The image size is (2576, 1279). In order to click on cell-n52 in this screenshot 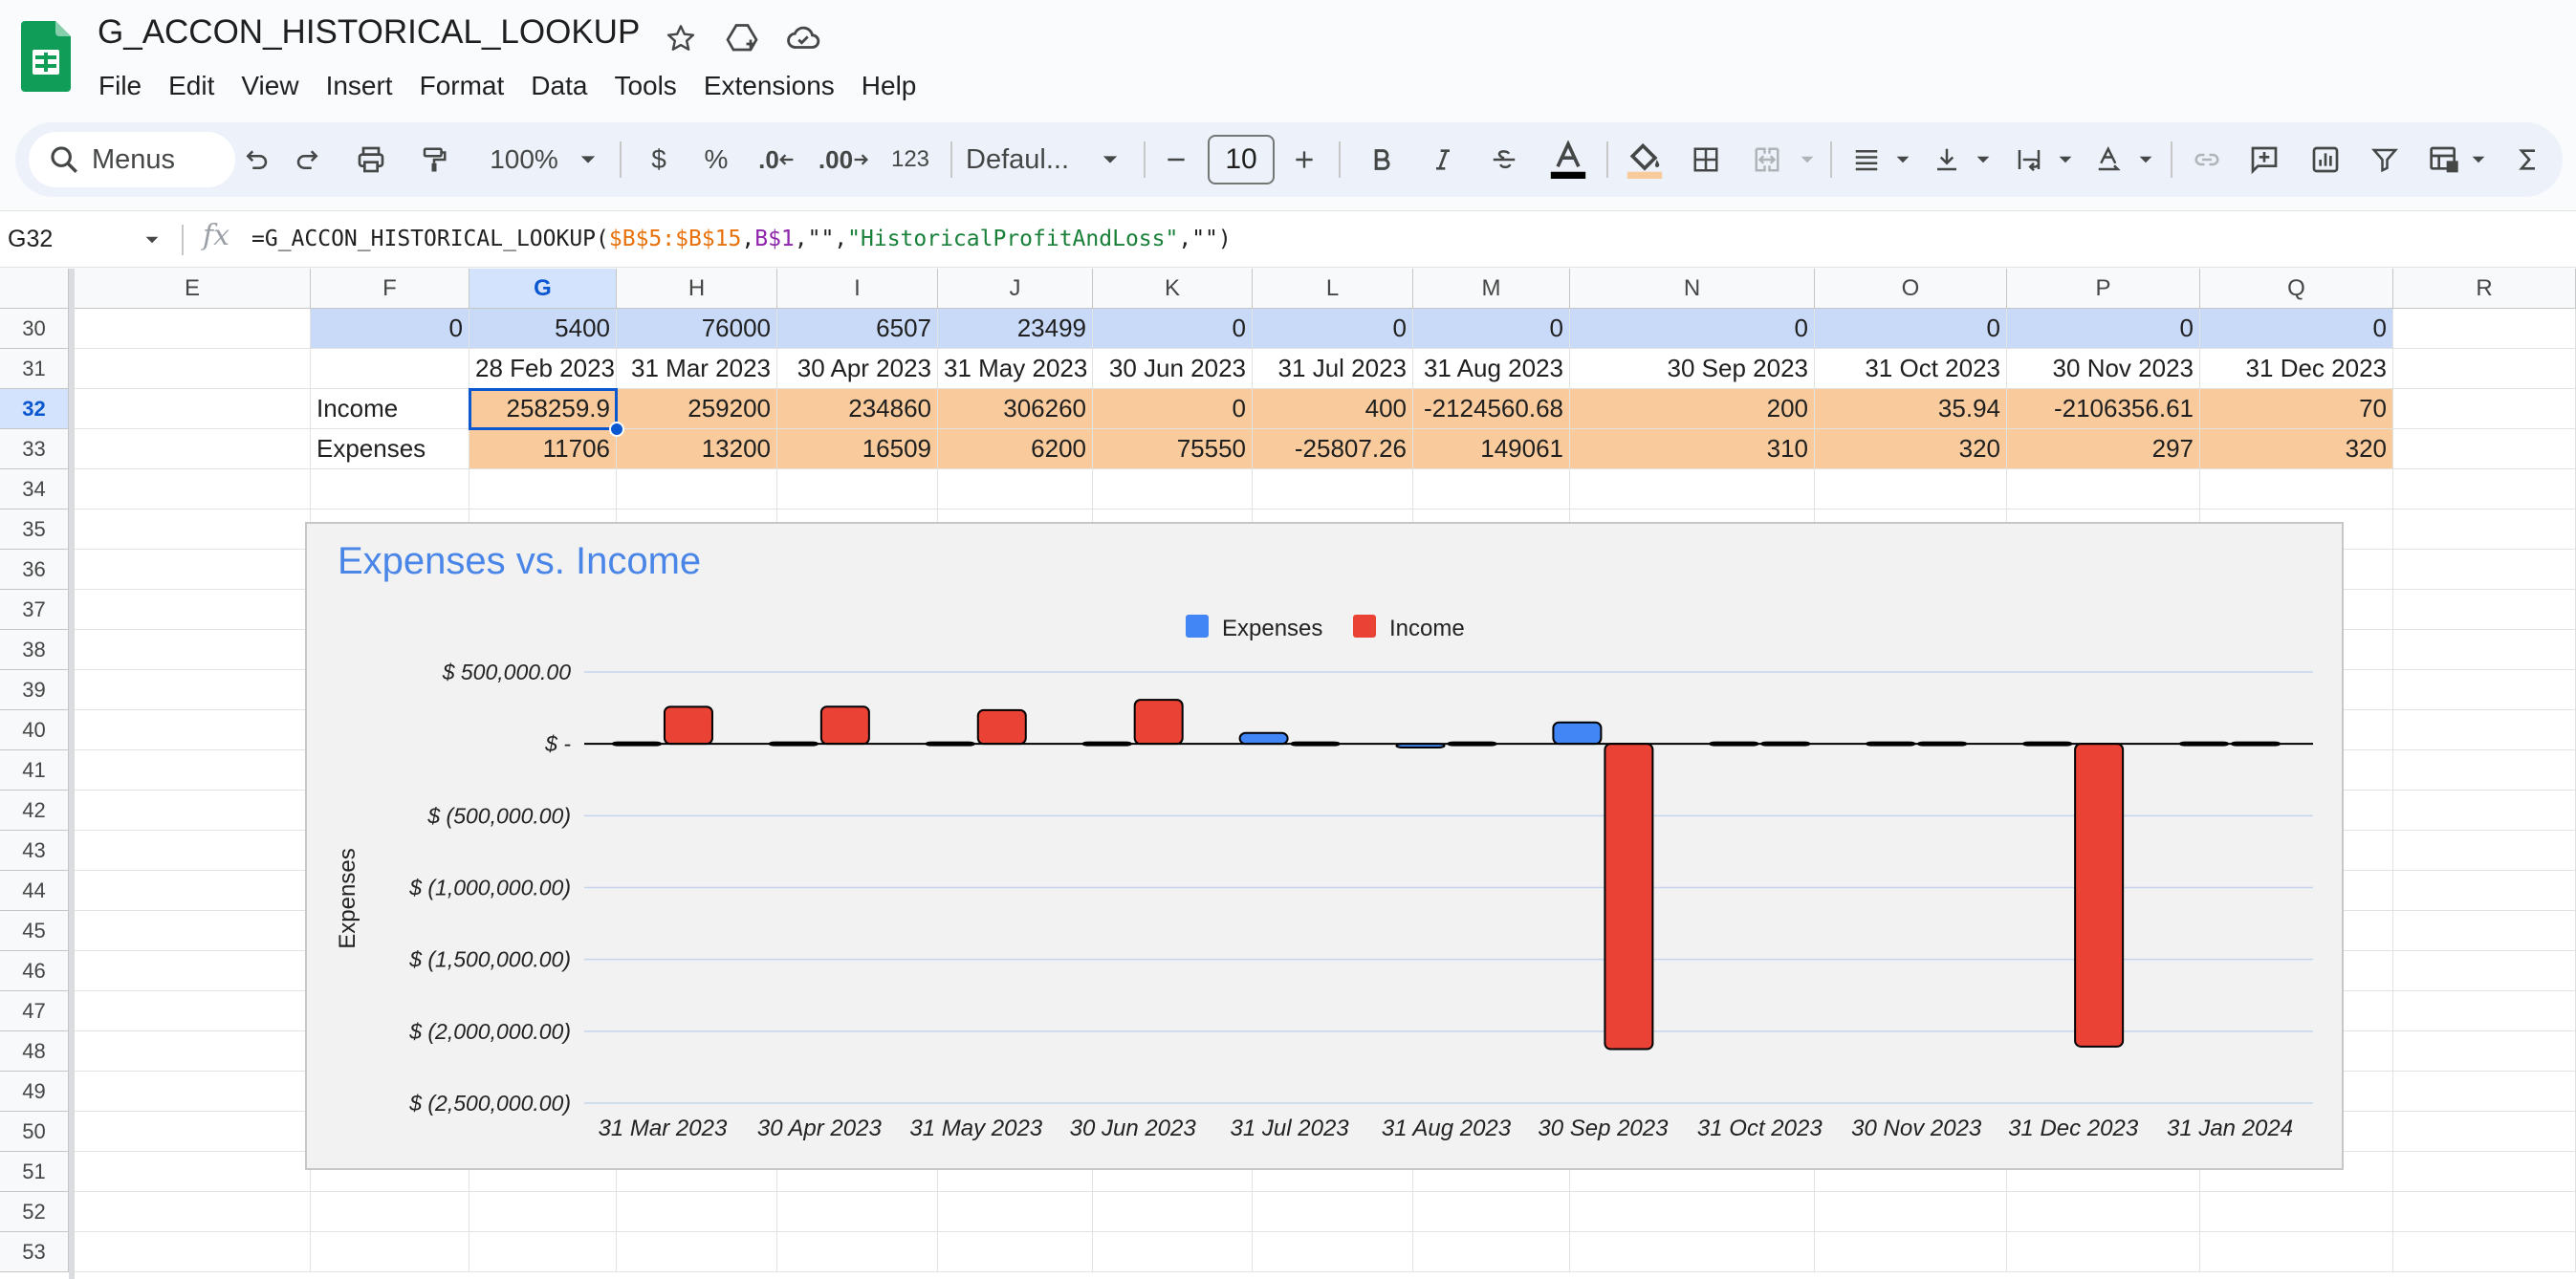, I will do `click(1692, 1212)`.